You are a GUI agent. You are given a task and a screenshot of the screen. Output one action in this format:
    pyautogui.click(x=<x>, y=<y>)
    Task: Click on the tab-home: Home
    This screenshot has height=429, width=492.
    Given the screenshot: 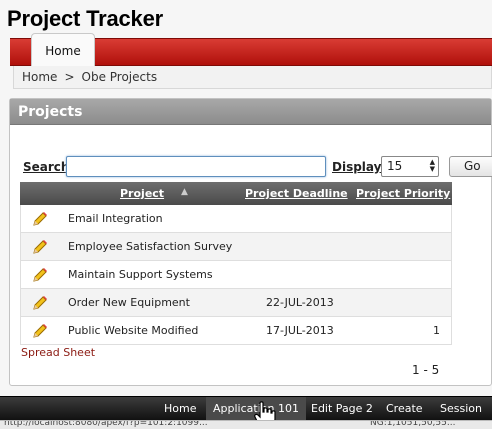 What is the action you would take?
    pyautogui.click(x=63, y=50)
    